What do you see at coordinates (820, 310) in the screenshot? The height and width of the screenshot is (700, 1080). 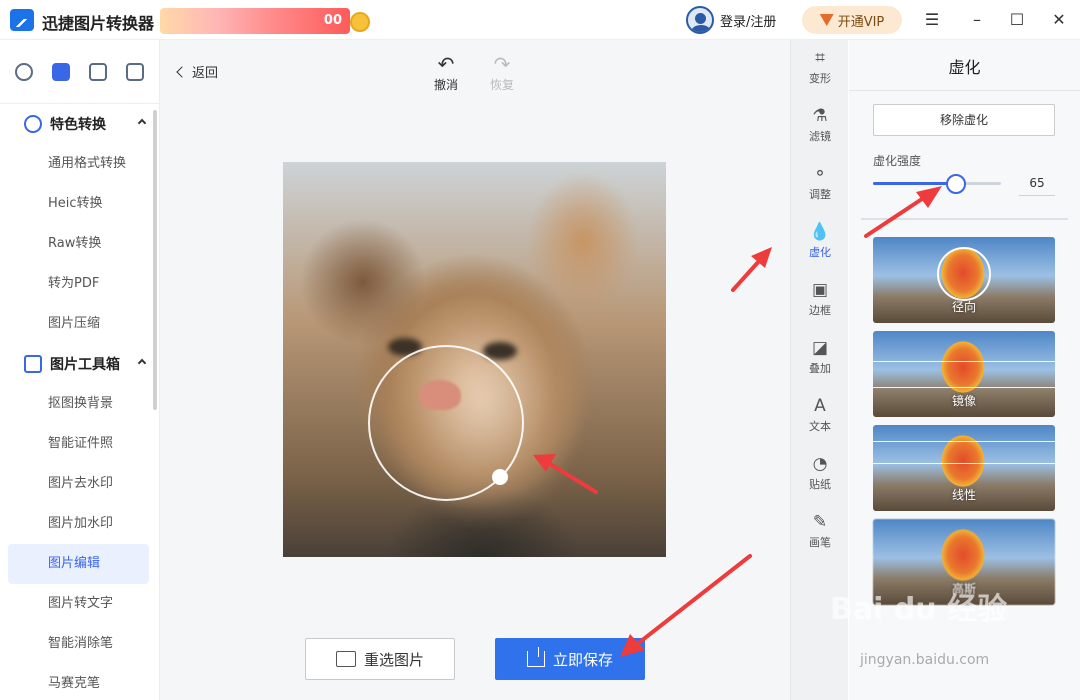 I see `tool-label: 边框` at bounding box center [820, 310].